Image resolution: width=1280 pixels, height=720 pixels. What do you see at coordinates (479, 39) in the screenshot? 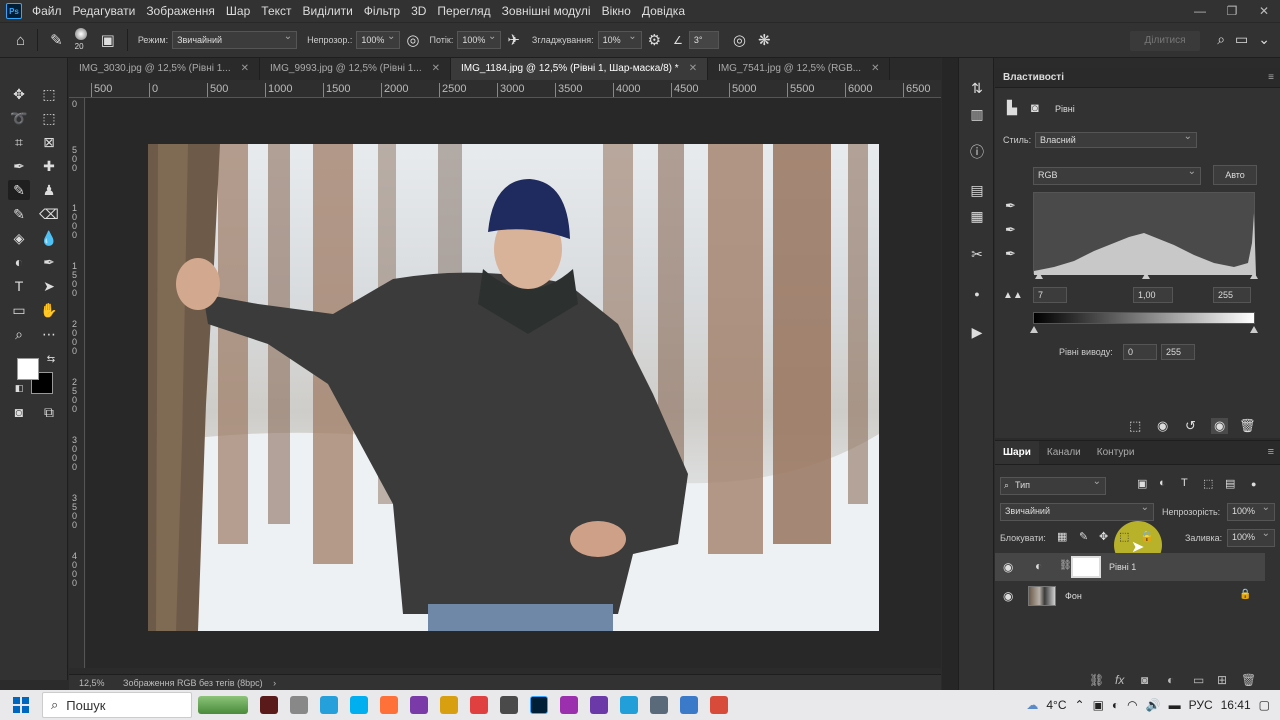
I see `flow-field: 100%` at bounding box center [479, 39].